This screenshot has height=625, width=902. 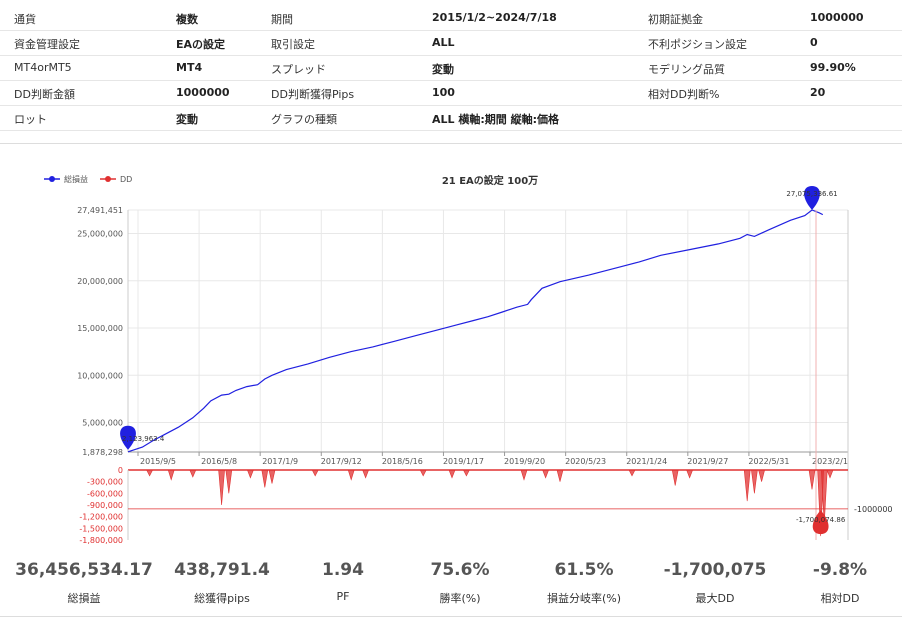 I want to click on y-tick-label: 1,878,298, so click(x=102, y=452).